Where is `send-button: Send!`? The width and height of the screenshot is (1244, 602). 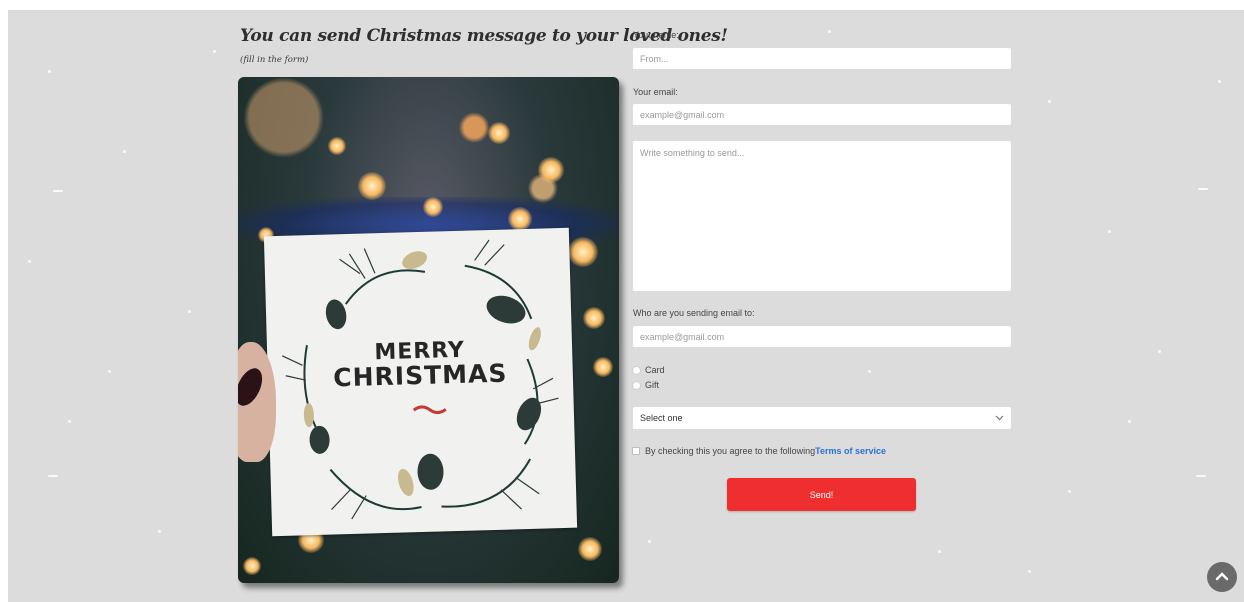
send-button: Send! is located at coordinates (821, 494).